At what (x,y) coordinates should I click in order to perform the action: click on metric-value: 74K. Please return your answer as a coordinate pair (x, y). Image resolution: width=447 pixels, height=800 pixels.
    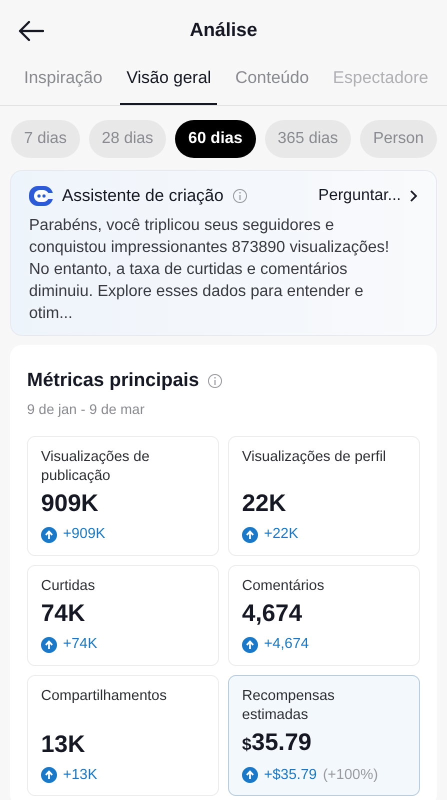
    Looking at the image, I should click on (63, 613).